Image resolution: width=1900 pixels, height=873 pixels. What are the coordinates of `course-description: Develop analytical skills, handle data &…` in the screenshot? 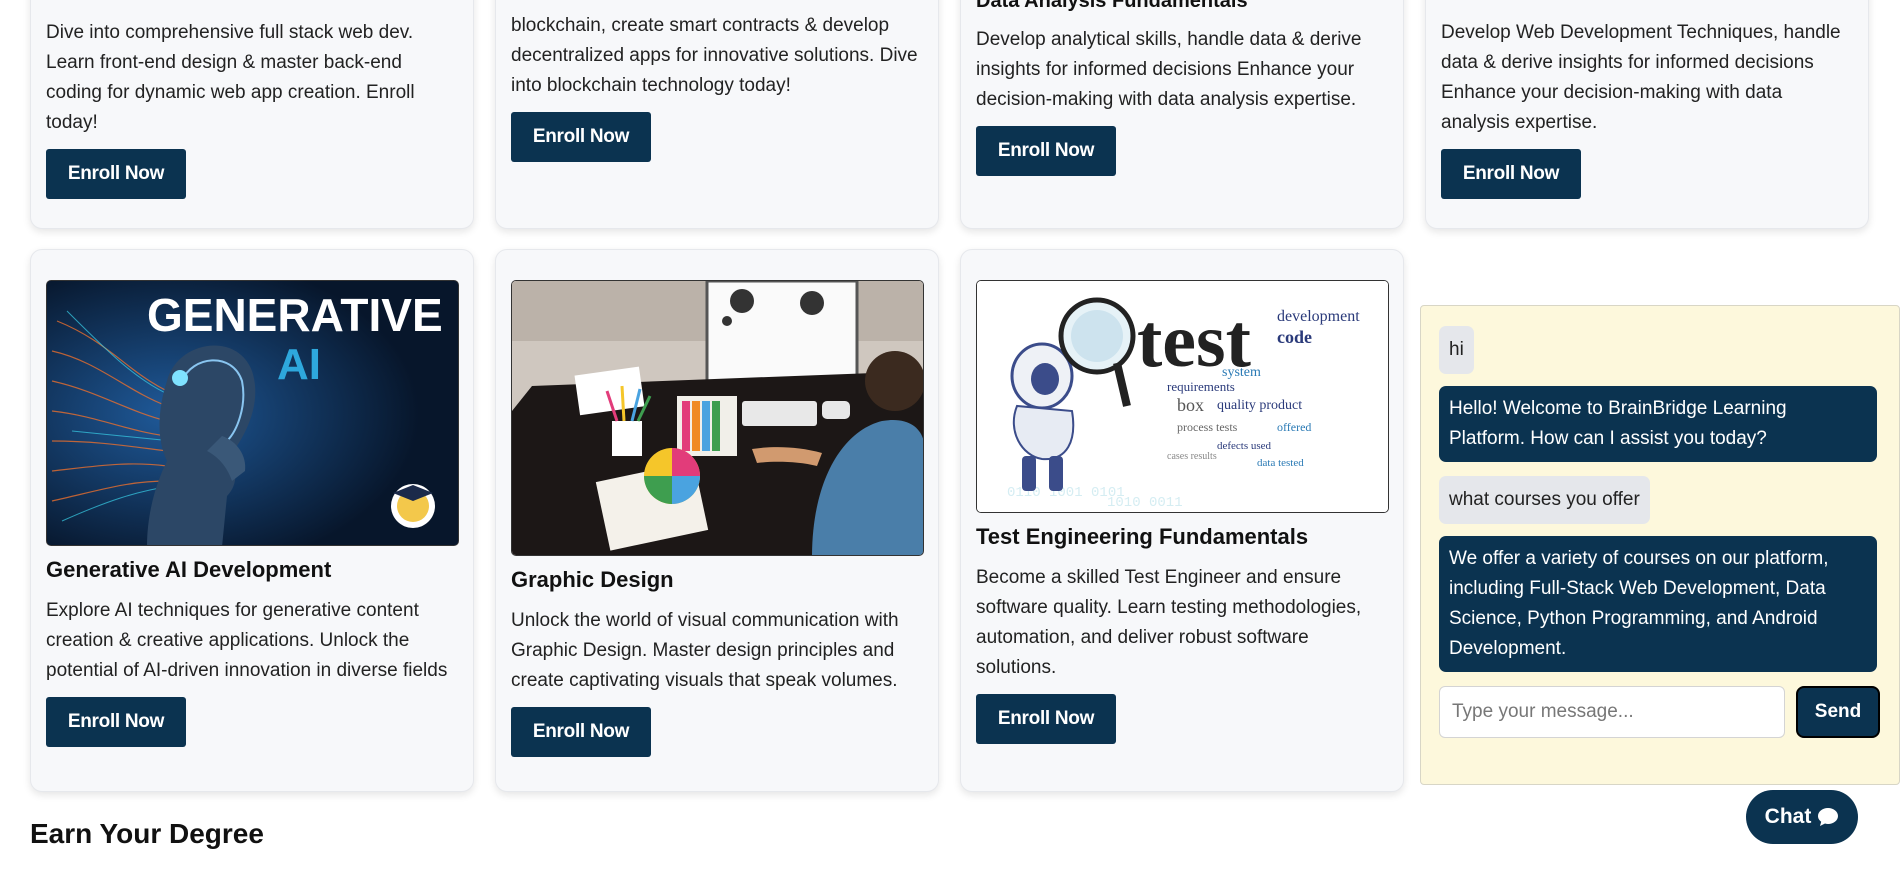 It's located at (1169, 69).